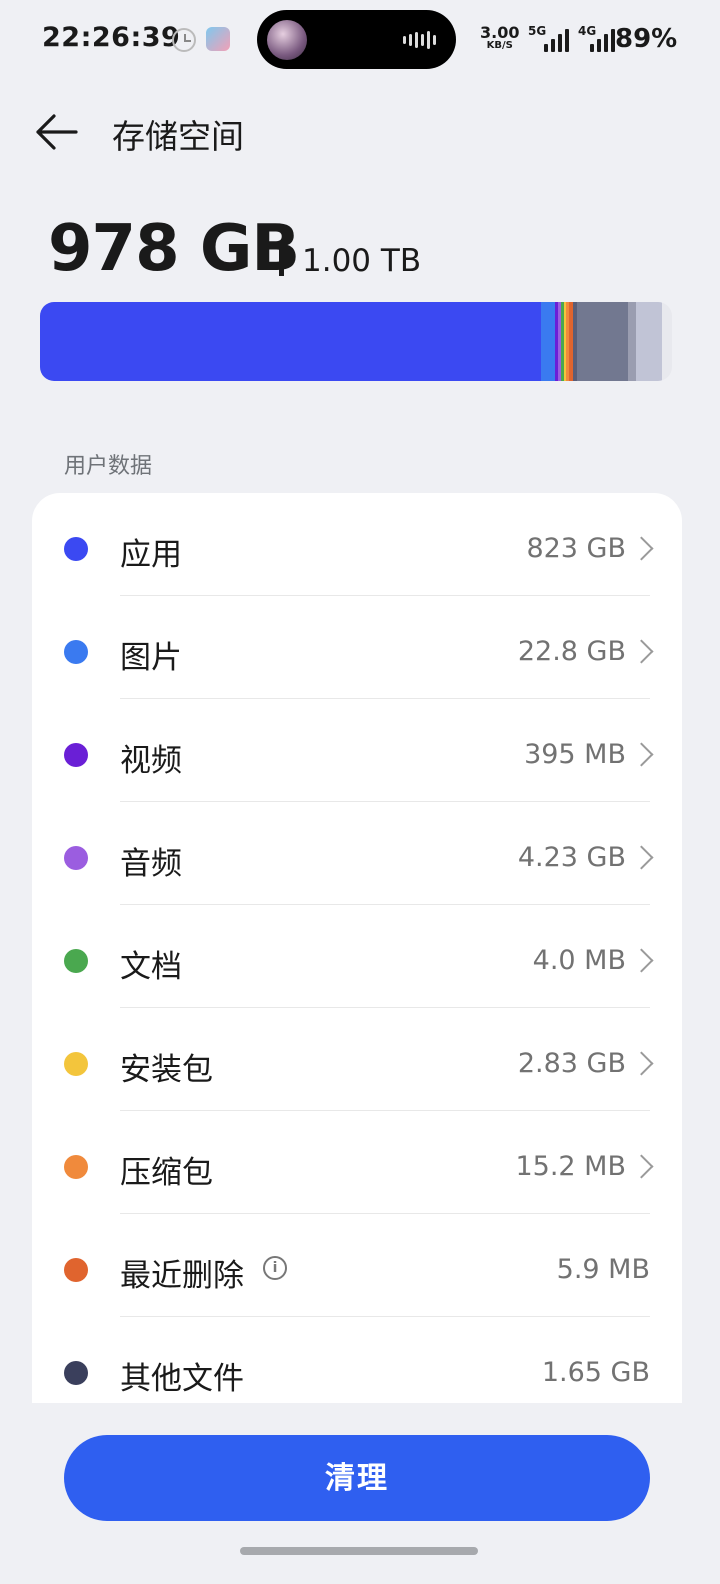 Image resolution: width=720 pixels, height=1584 pixels. What do you see at coordinates (571, 1063) in the screenshot?
I see `category-size: 2.83 GB` at bounding box center [571, 1063].